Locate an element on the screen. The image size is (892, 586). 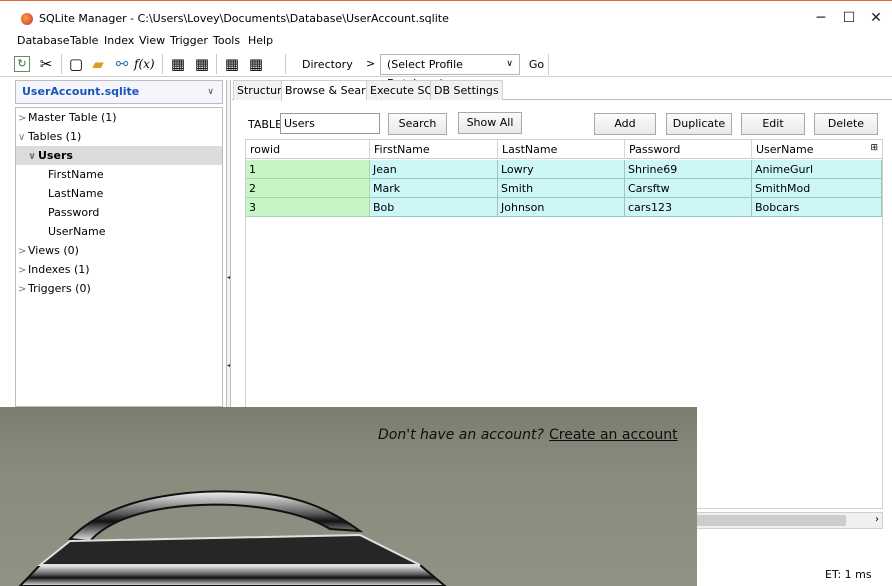
table-row: 3 Bob Johnson cars123 Bobcars is located at coordinates (564, 207).